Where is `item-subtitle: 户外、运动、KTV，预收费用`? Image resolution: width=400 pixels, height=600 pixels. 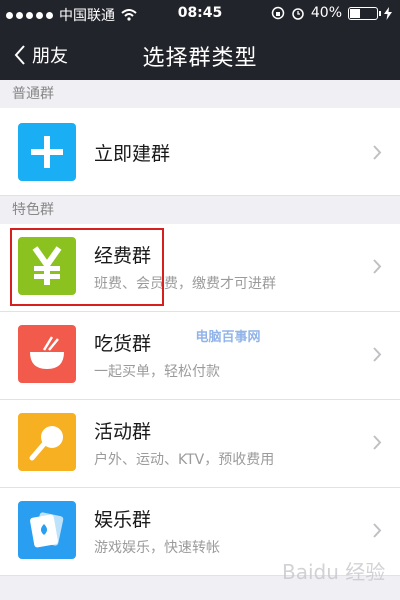 item-subtitle: 户外、运动、KTV，预收费用 is located at coordinates (184, 460).